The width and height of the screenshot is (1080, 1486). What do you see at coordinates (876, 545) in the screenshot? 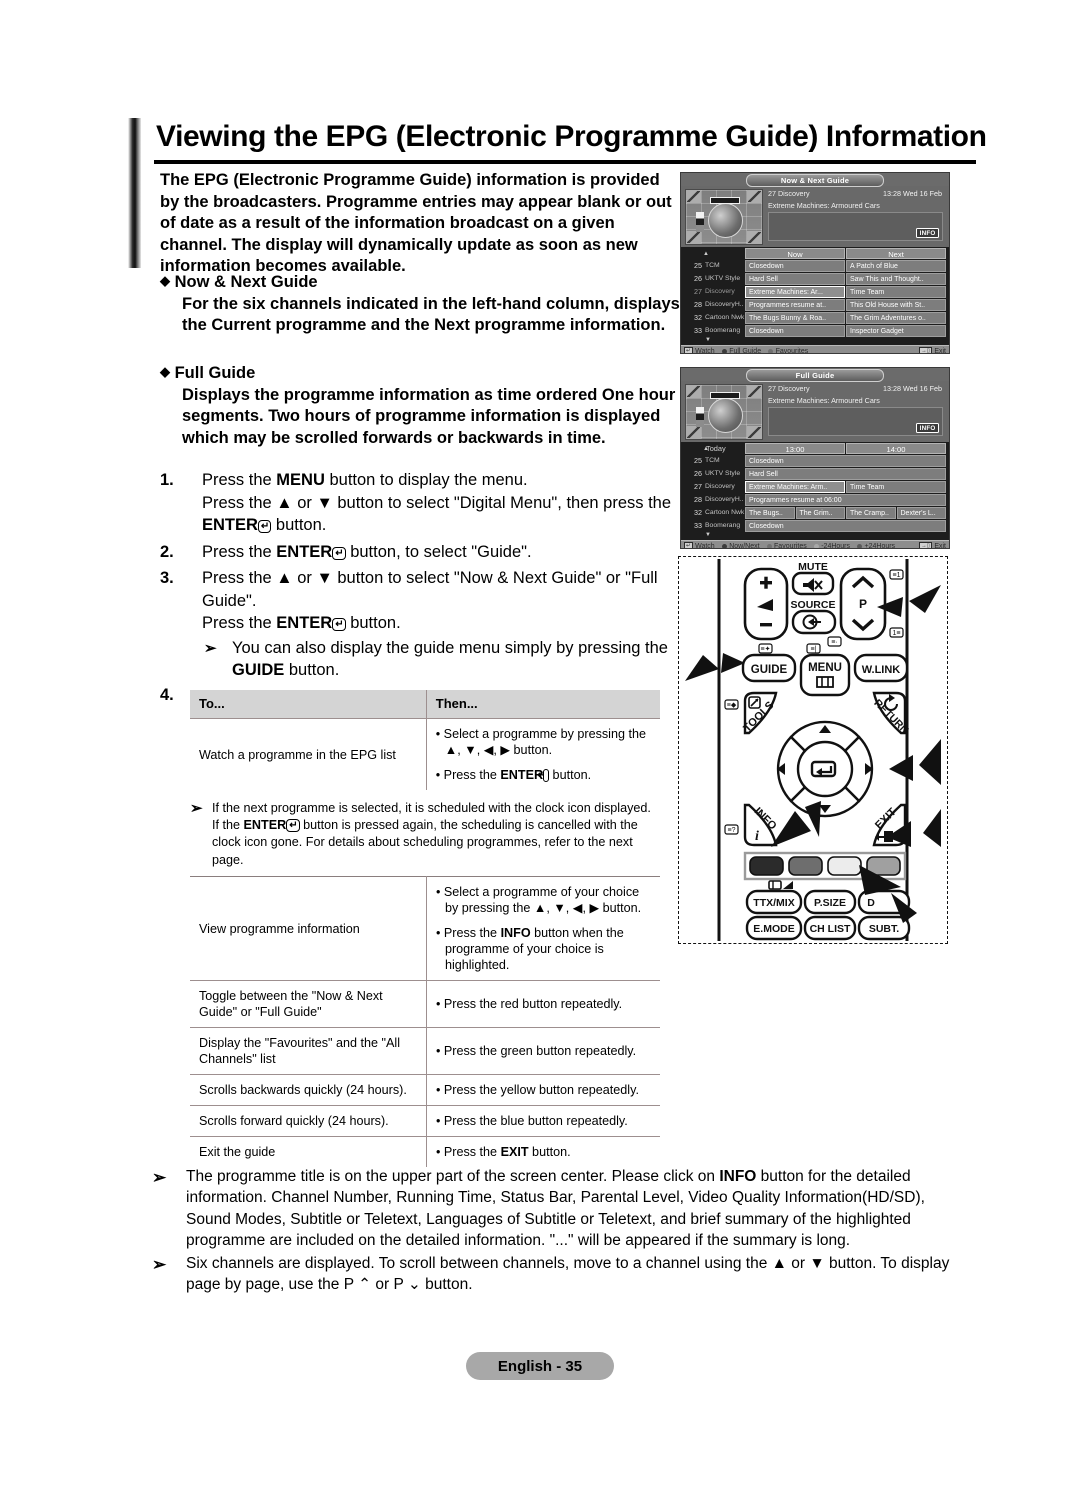
I see `epg-footer-item: +24Hours` at bounding box center [876, 545].